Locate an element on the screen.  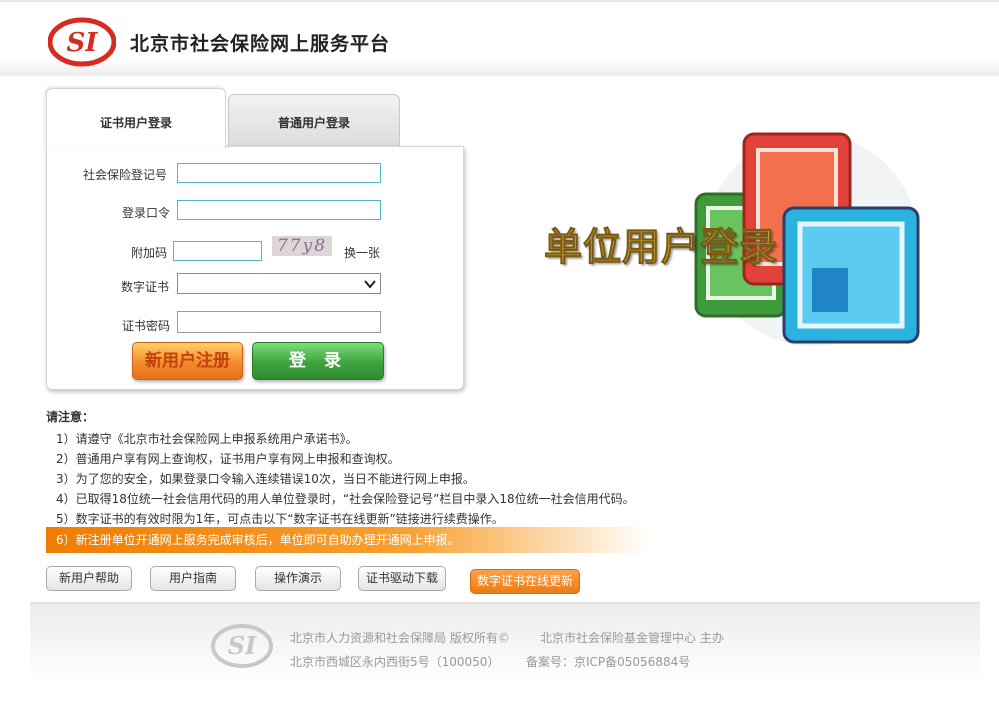
notice-item: 1）请遵守《北京市社会保险网上申报系统用户承诺书》。 is located at coordinates (207, 439).